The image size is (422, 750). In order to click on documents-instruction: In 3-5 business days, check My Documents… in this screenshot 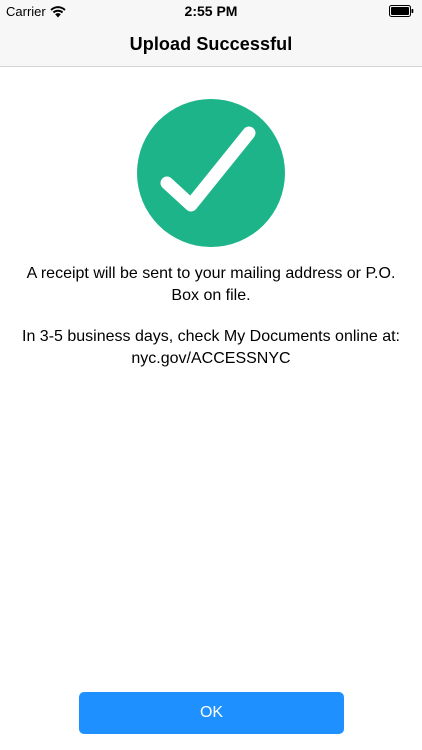, I will do `click(211, 336)`.